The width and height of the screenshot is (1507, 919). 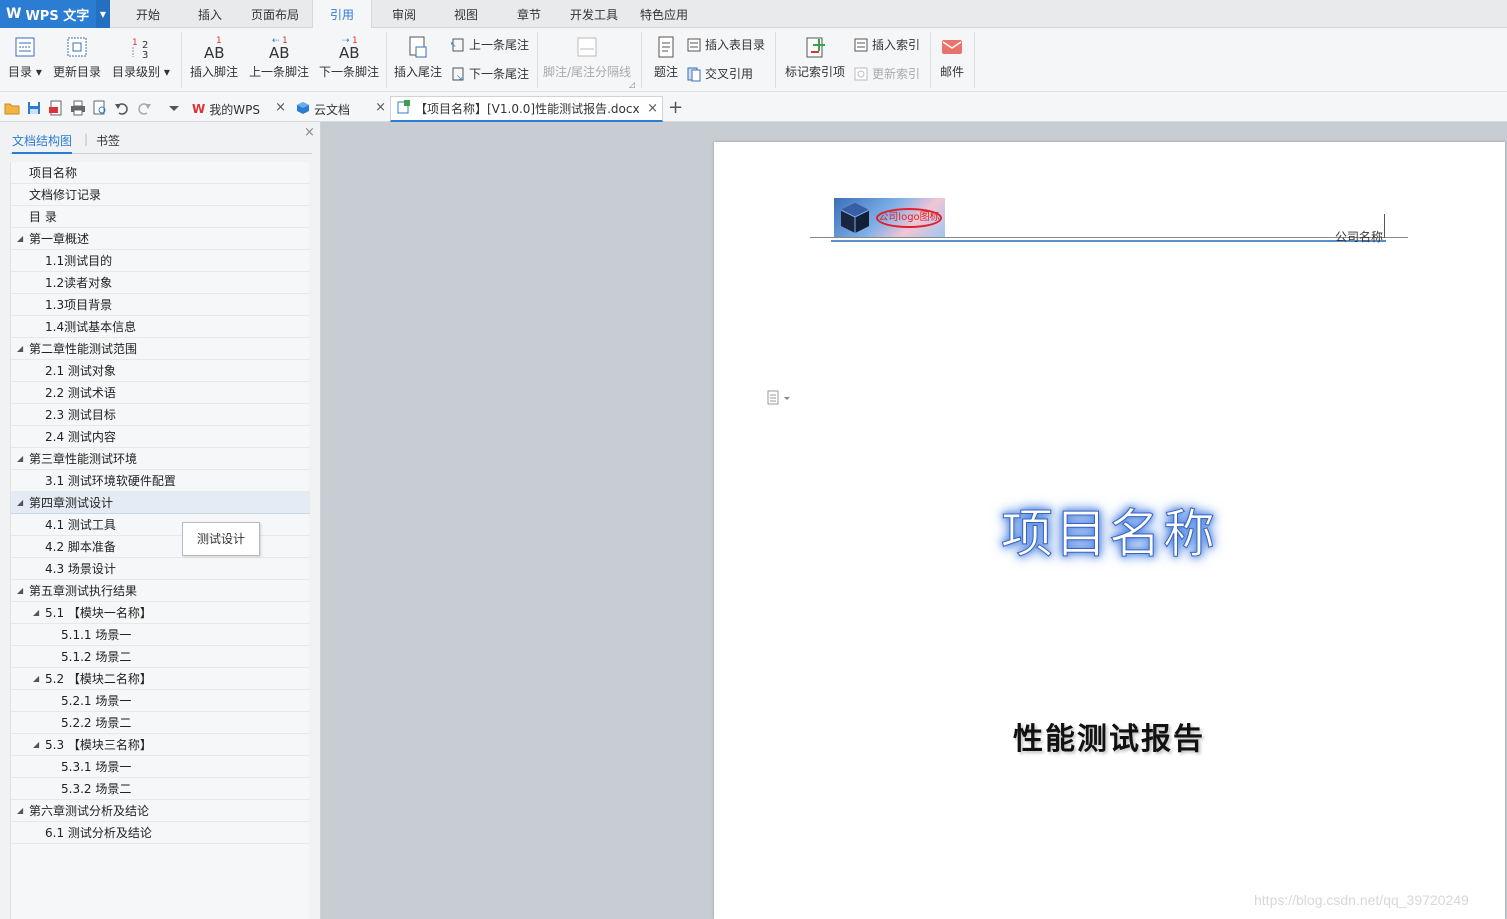 I want to click on text-cursor, so click(x=1384, y=226).